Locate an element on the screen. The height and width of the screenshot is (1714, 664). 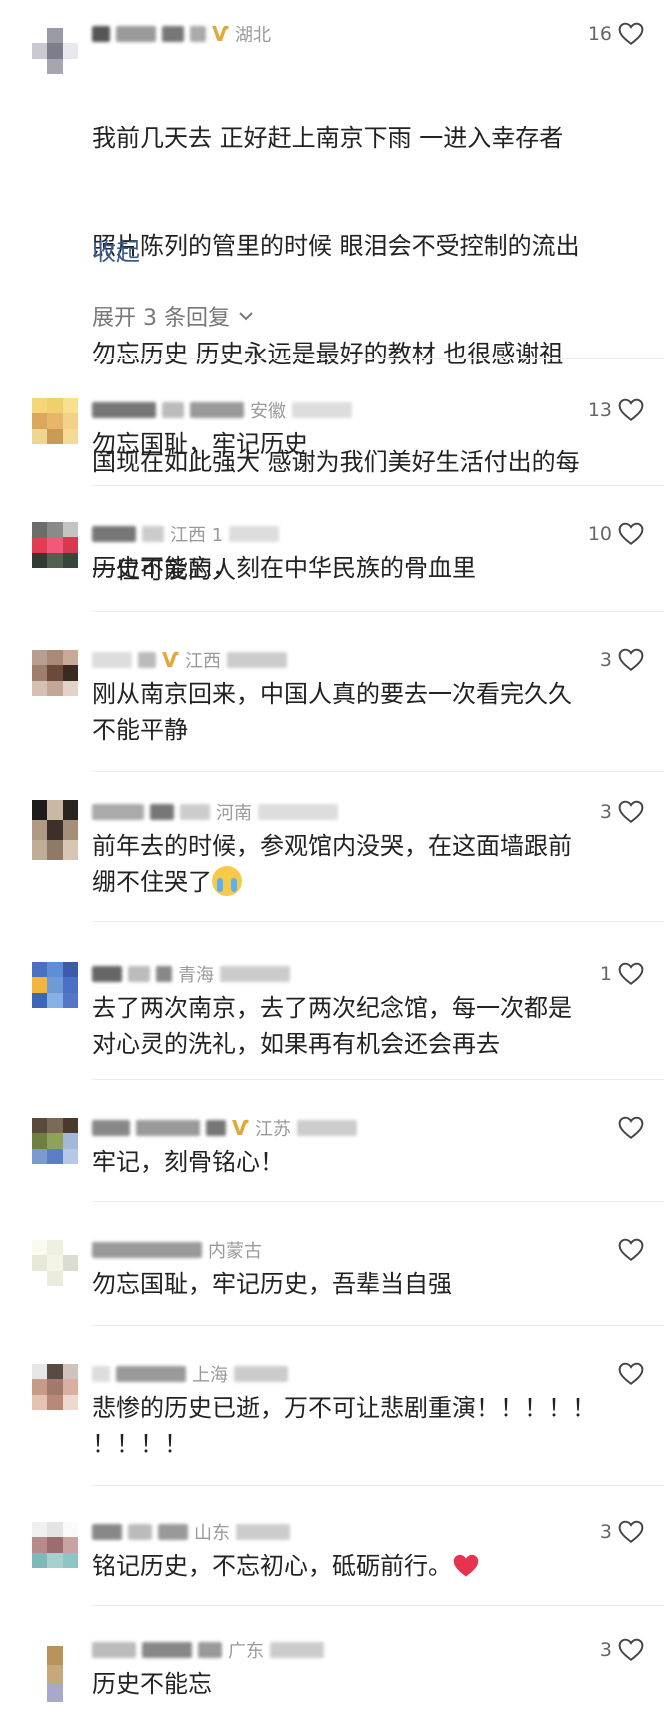
location-label: 青海 is located at coordinates (196, 975).